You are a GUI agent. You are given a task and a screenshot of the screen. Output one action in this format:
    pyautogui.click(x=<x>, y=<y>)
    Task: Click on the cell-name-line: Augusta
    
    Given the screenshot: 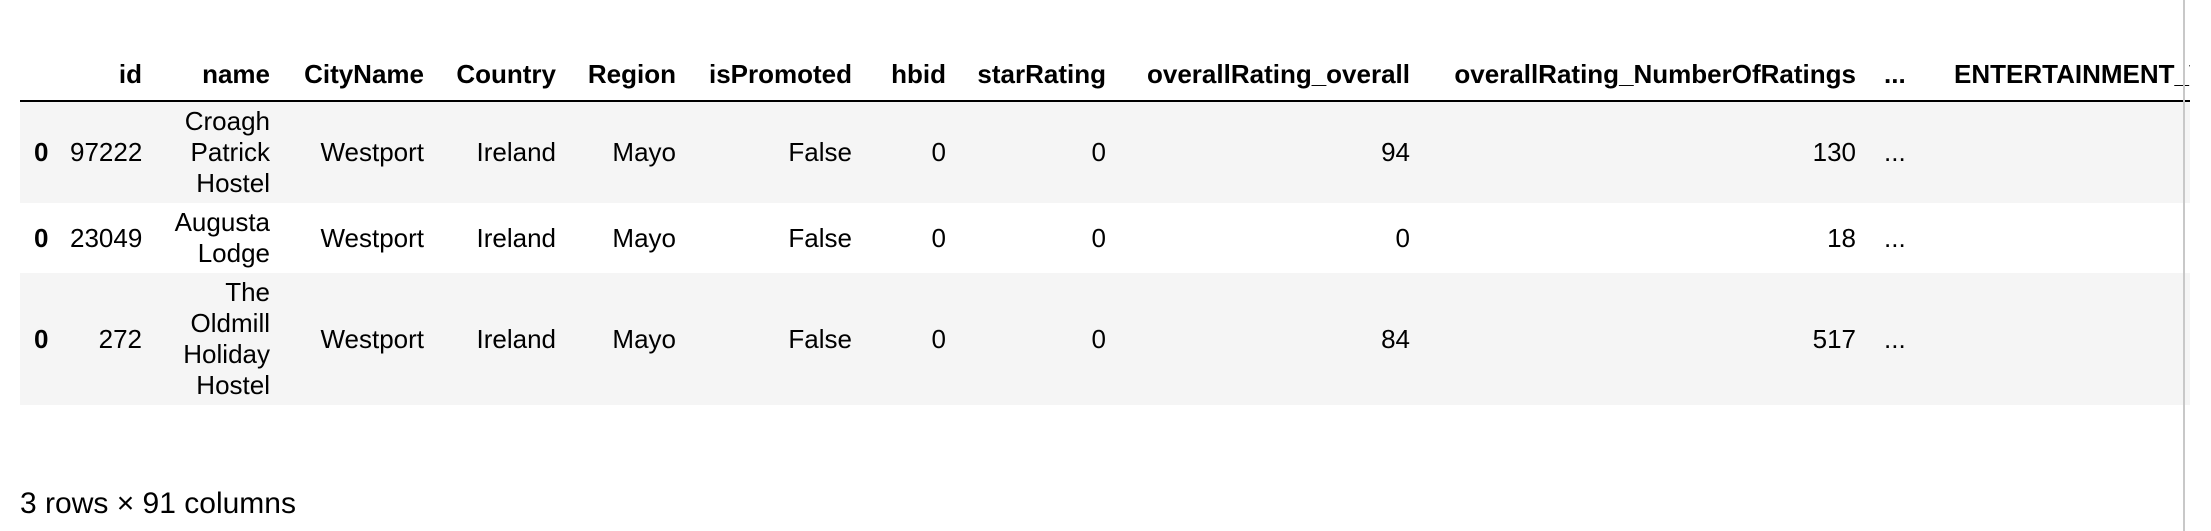 What is the action you would take?
    pyautogui.click(x=222, y=222)
    